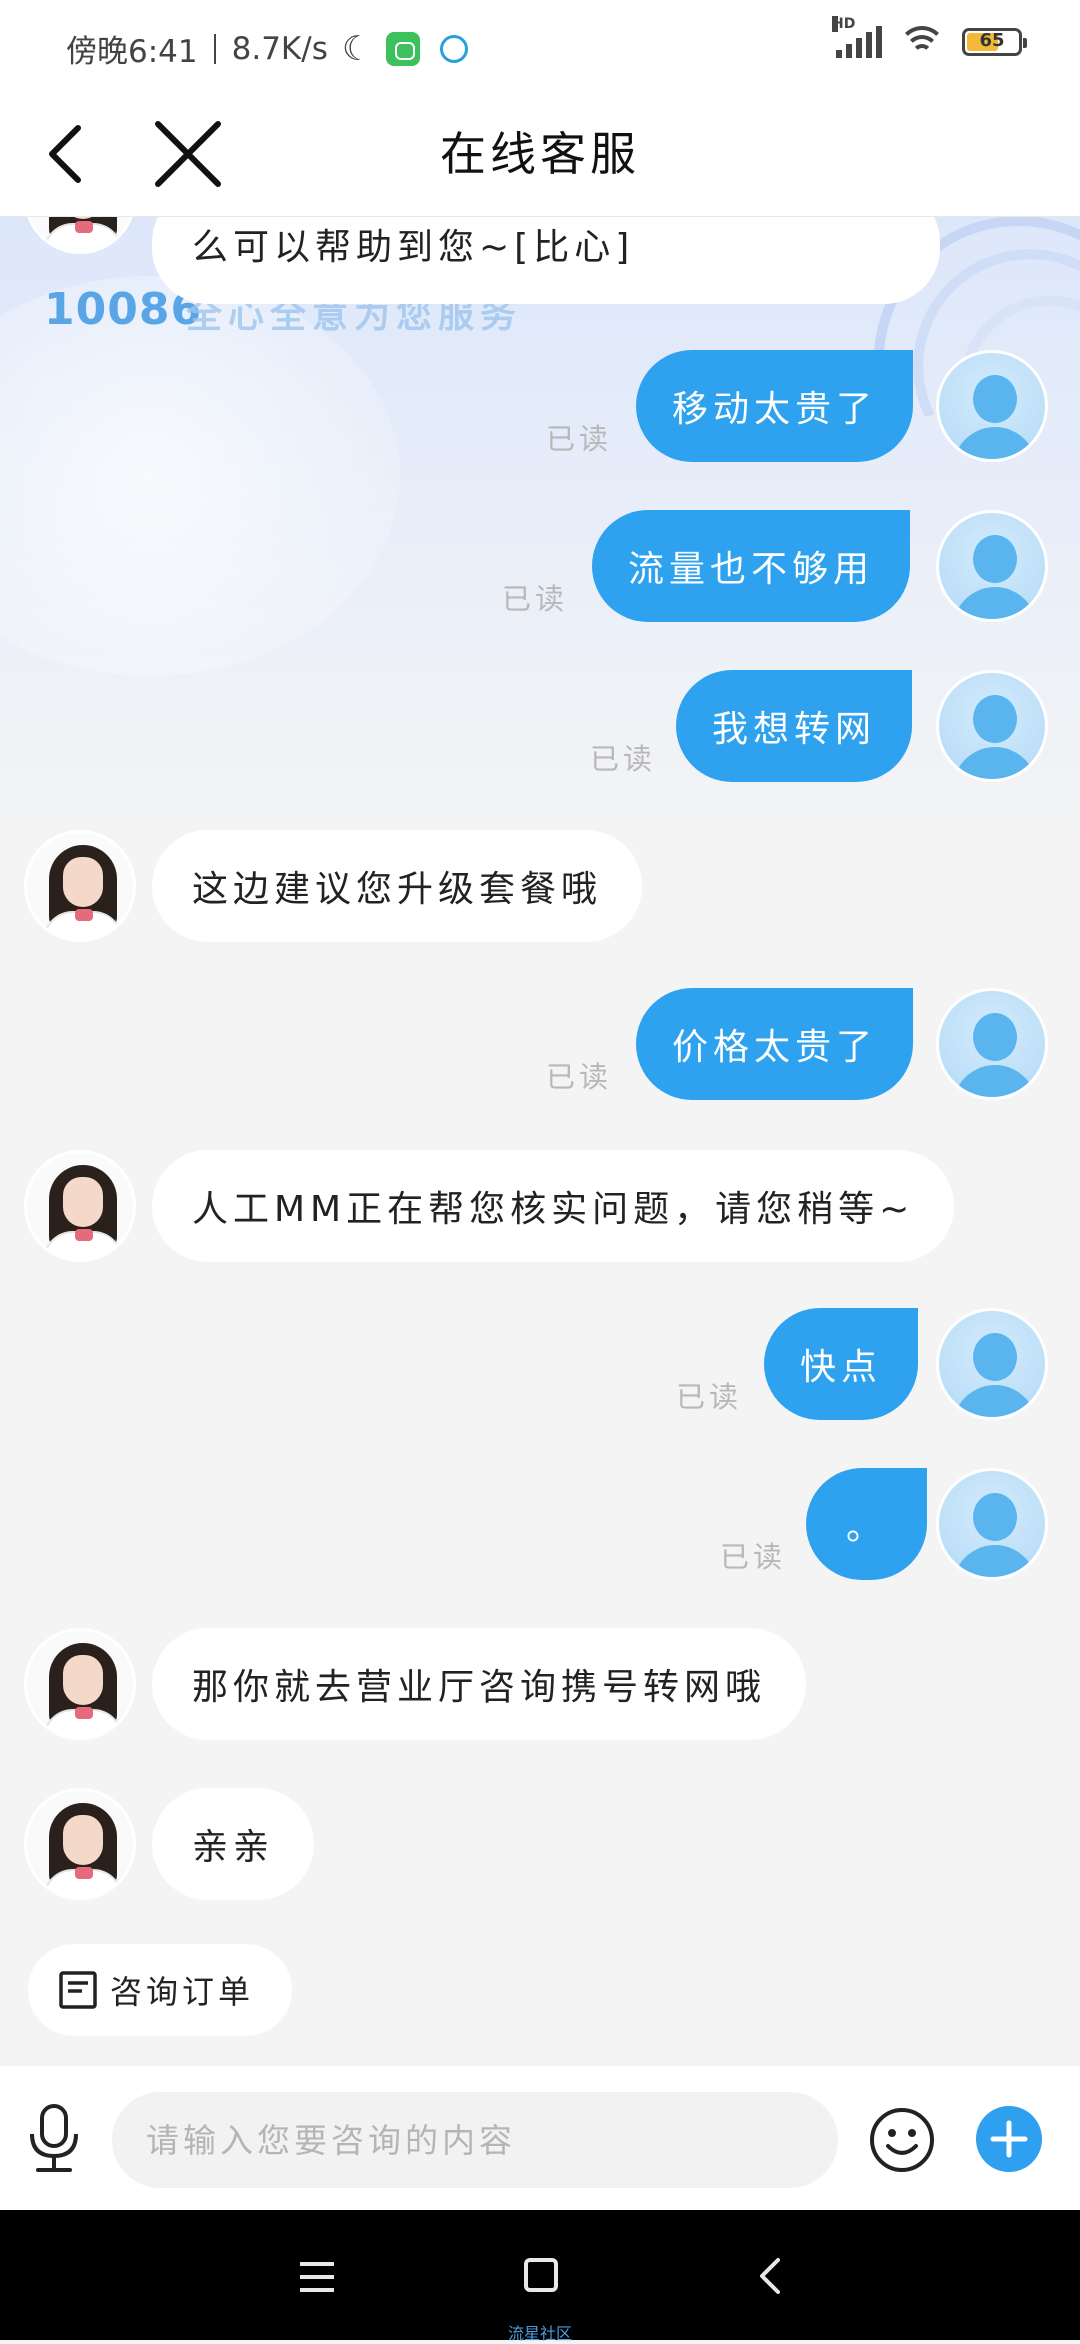  Describe the element at coordinates (54, 2138) in the screenshot. I see `microphone-icon` at that location.